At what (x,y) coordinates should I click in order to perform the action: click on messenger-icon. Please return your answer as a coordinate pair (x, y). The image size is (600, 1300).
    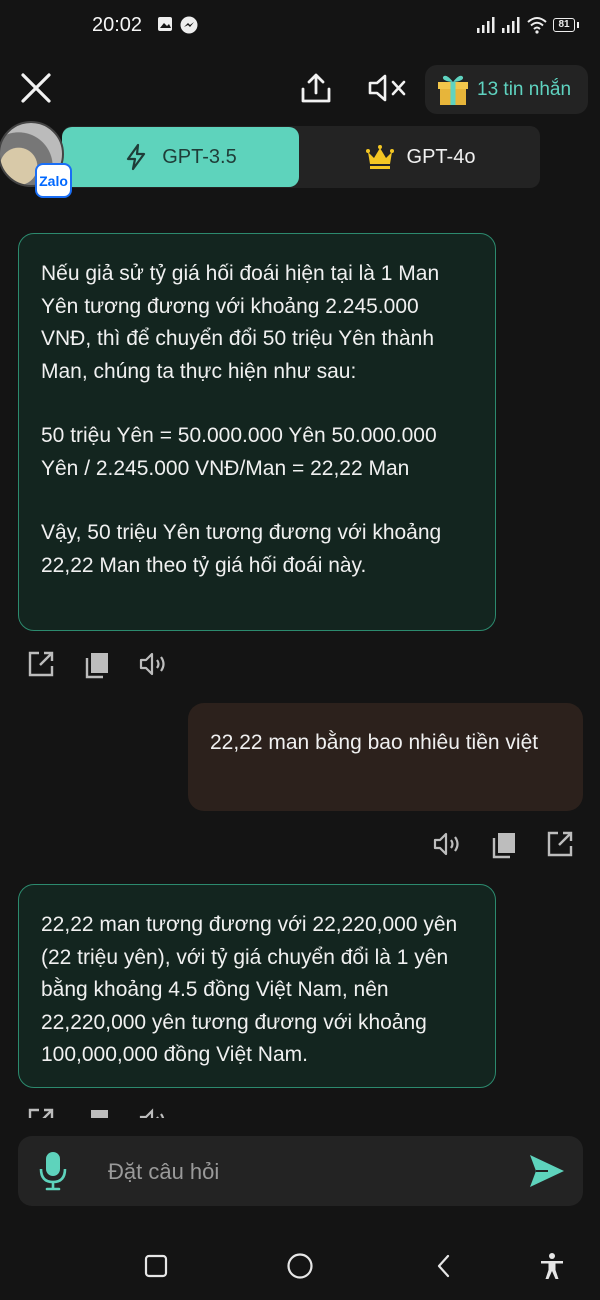
    Looking at the image, I should click on (189, 25).